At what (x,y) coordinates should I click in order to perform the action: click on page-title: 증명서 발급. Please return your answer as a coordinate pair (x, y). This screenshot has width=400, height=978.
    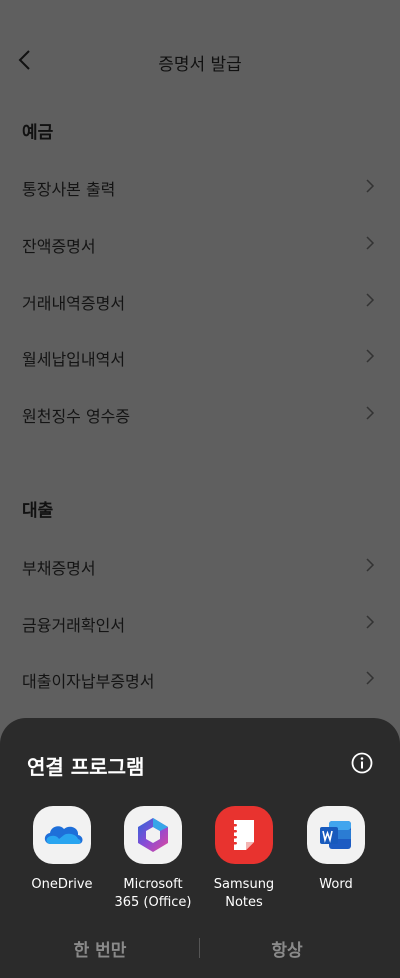
    Looking at the image, I should click on (200, 65).